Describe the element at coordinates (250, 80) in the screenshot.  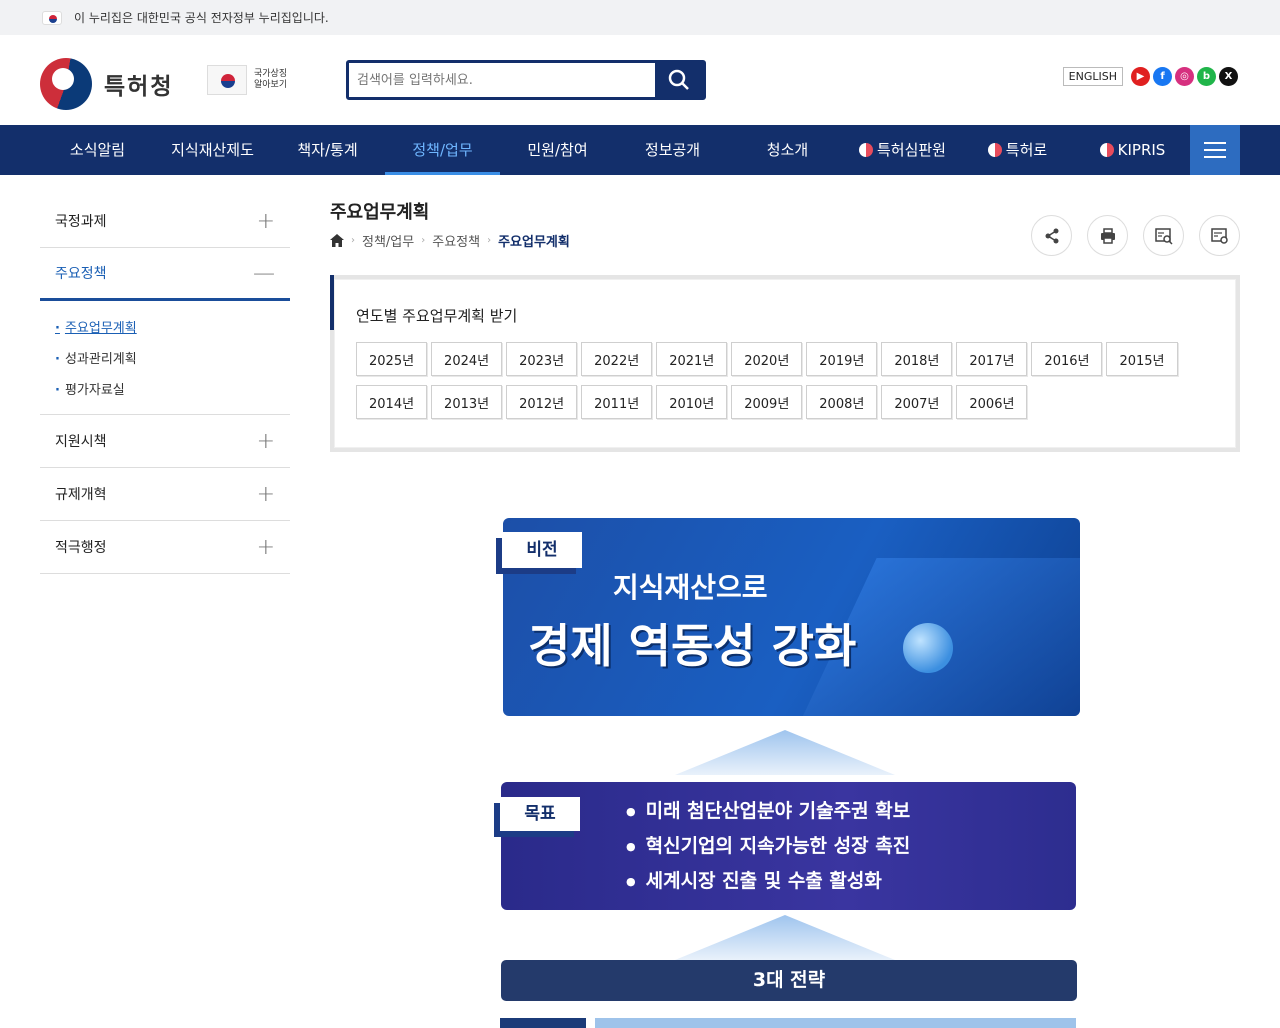
I see `national-symbol-link: 국가상징 알아보기` at that location.